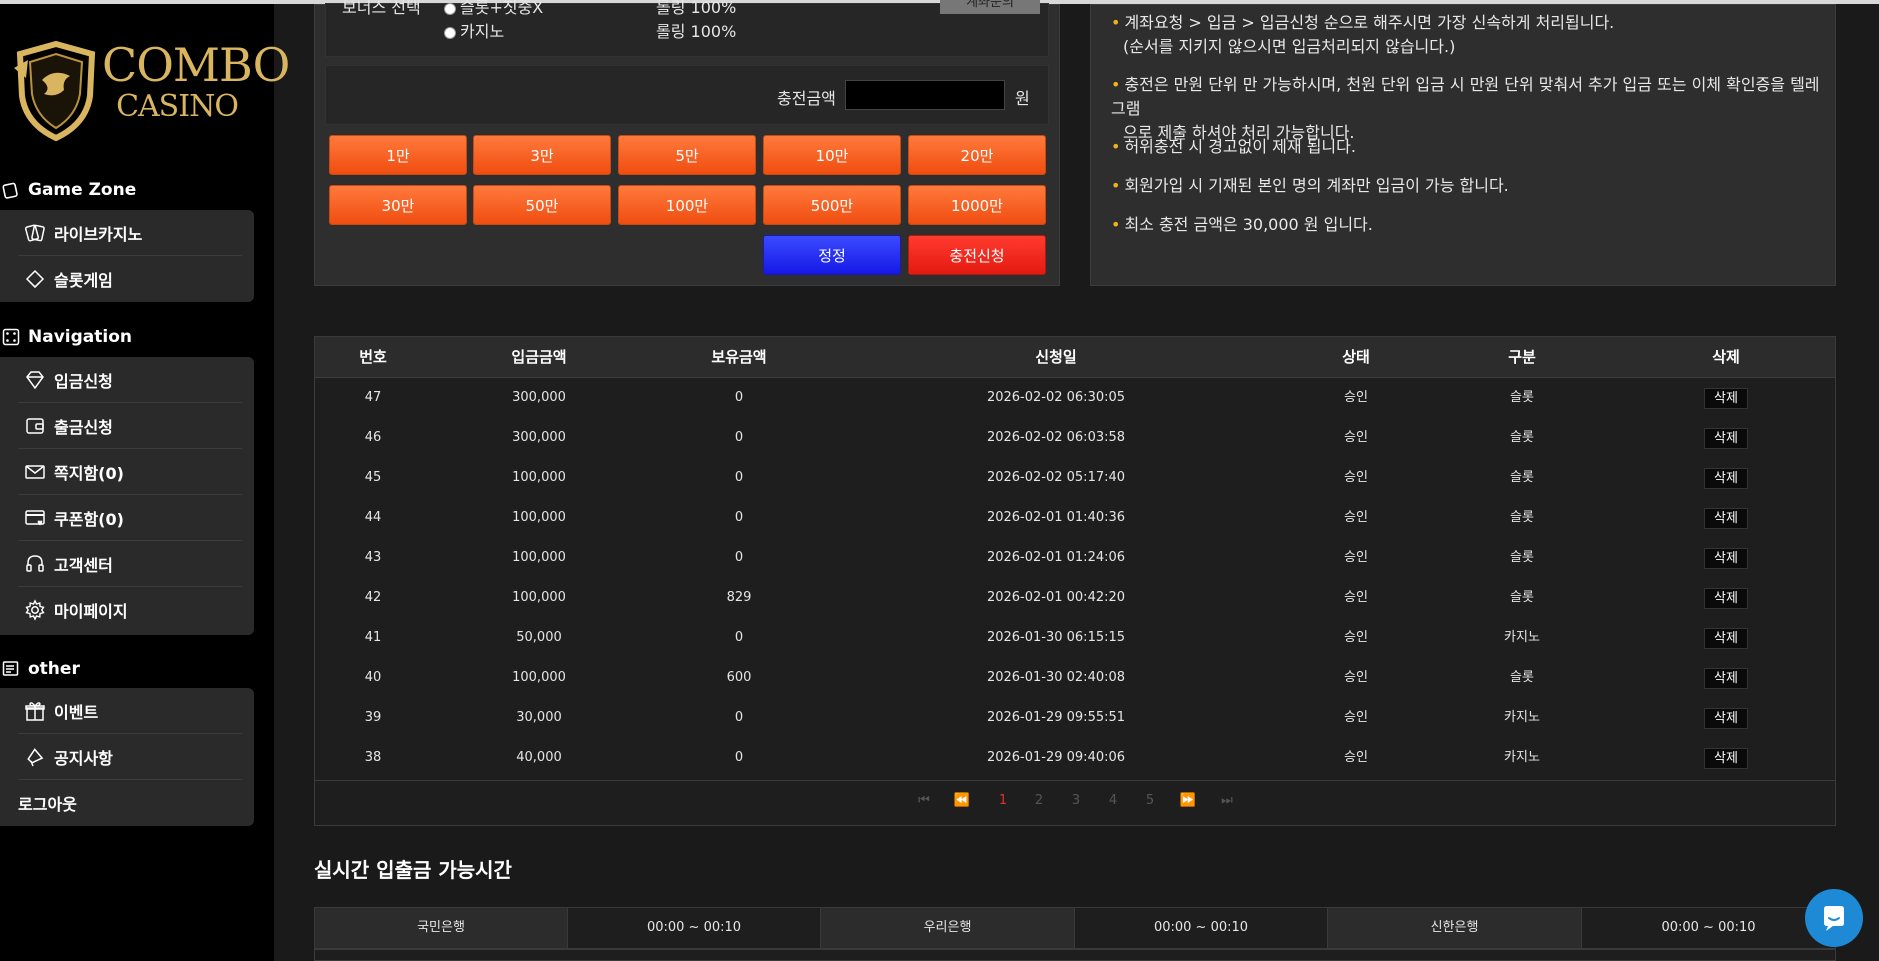 This screenshot has width=1879, height=961. What do you see at coordinates (76, 712) in the screenshot?
I see `sidebar-item-label: 이벤트` at bounding box center [76, 712].